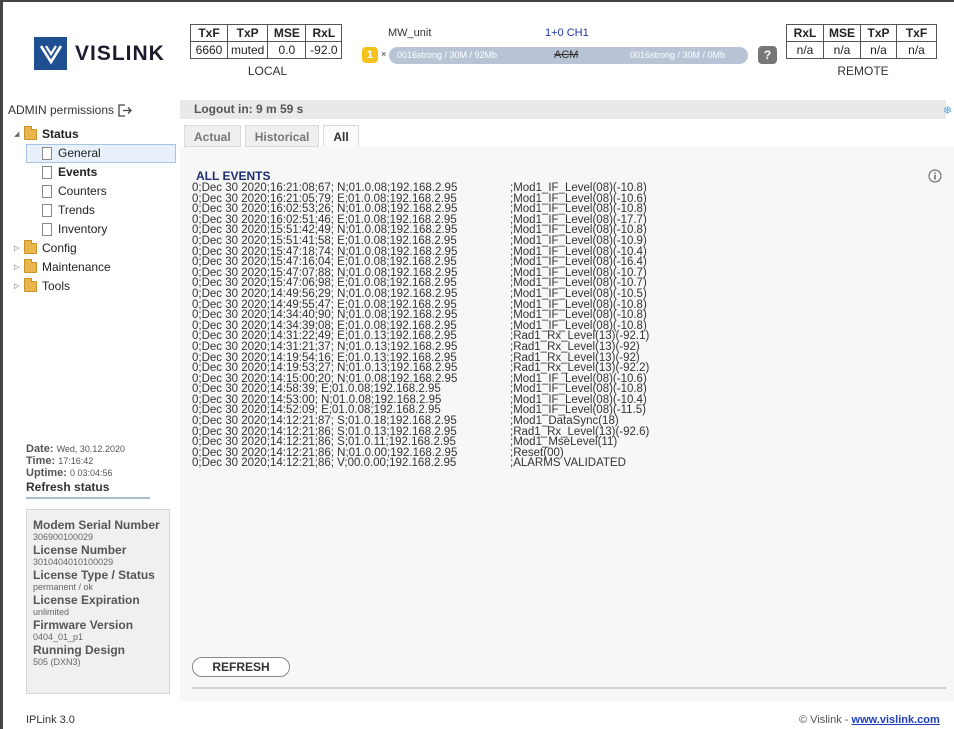  What do you see at coordinates (76, 210) in the screenshot?
I see `tree-item-trends-label: Trends` at bounding box center [76, 210].